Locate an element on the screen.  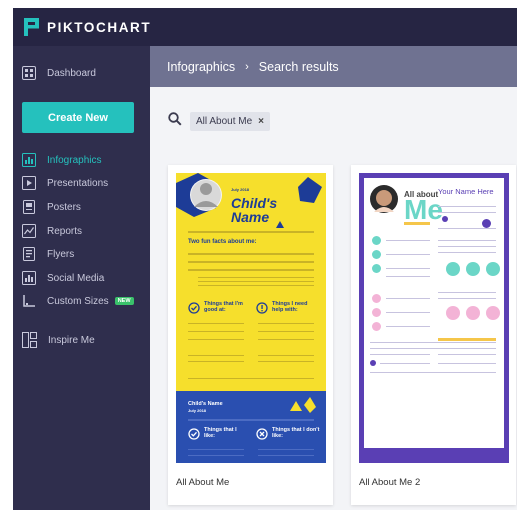
thumb-box-good-at: Things that I'm good at: is located at coordinates (223, 307).